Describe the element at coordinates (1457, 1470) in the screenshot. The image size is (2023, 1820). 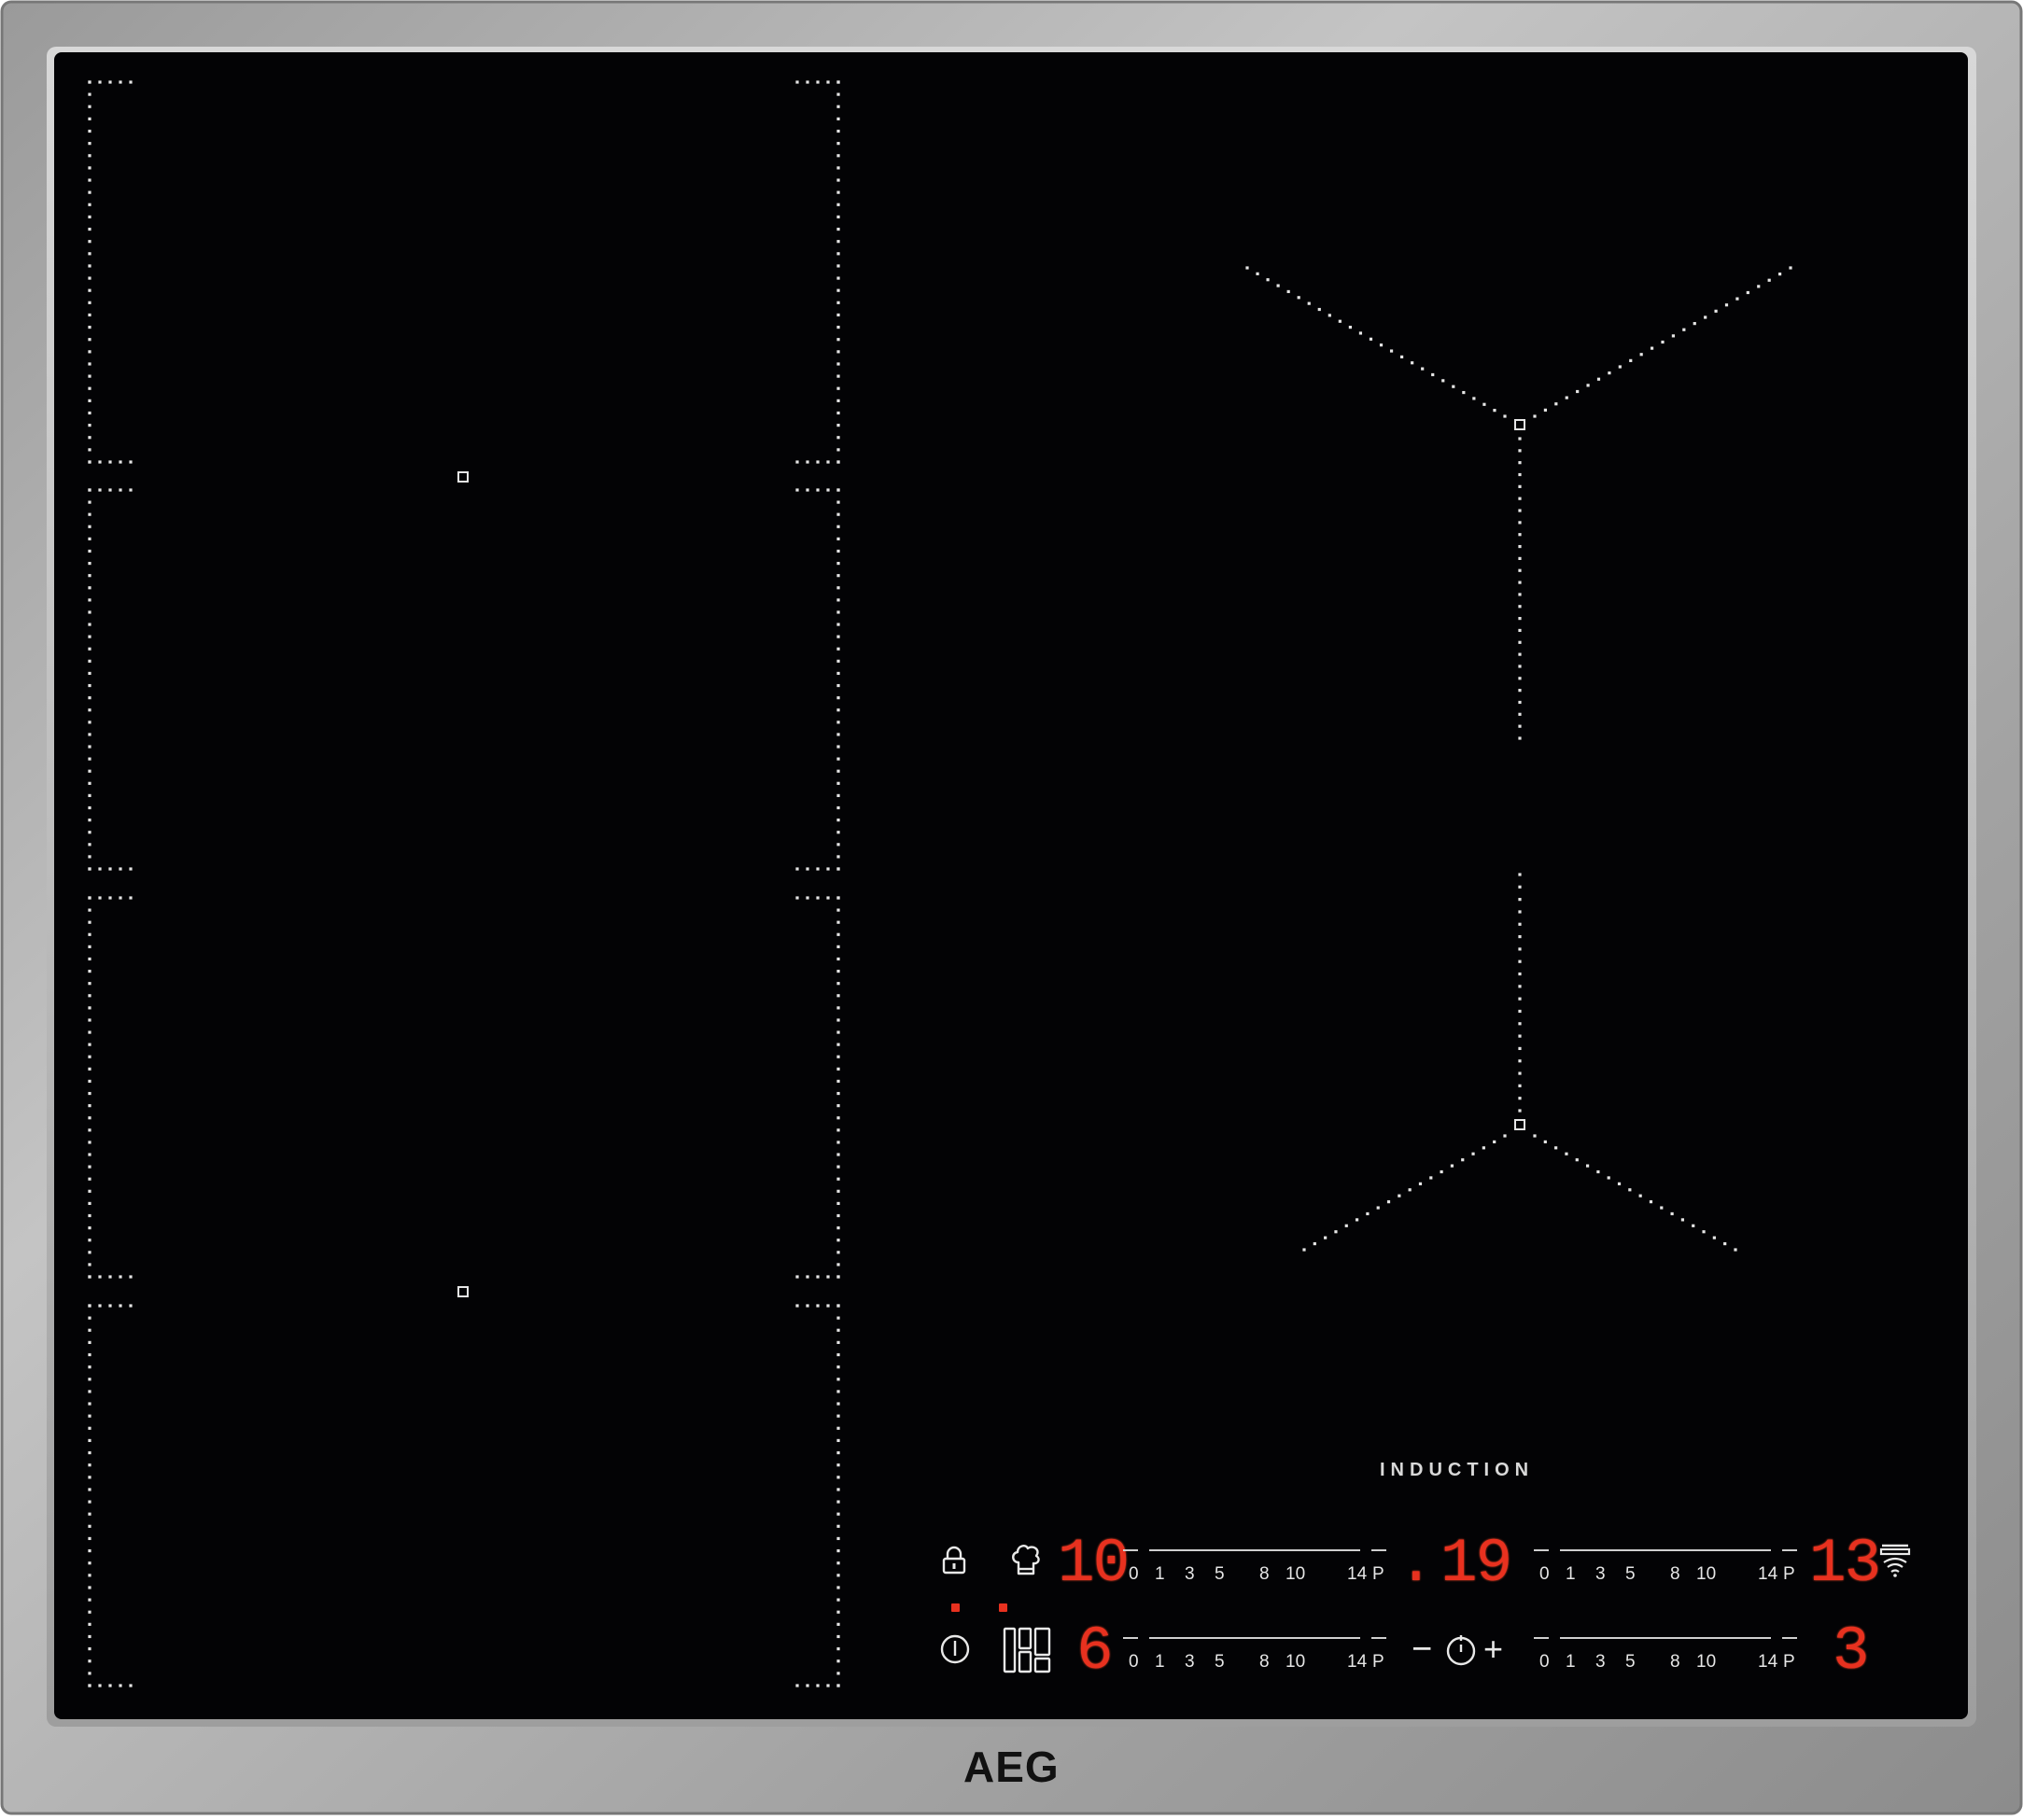
I see `induction-label: INDUCTION` at that location.